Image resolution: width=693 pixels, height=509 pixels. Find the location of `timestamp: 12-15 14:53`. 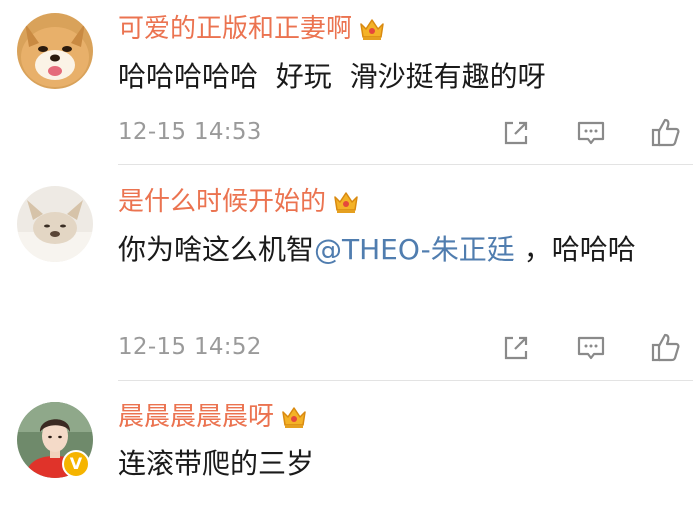

timestamp: 12-15 14:53 is located at coordinates (190, 132).